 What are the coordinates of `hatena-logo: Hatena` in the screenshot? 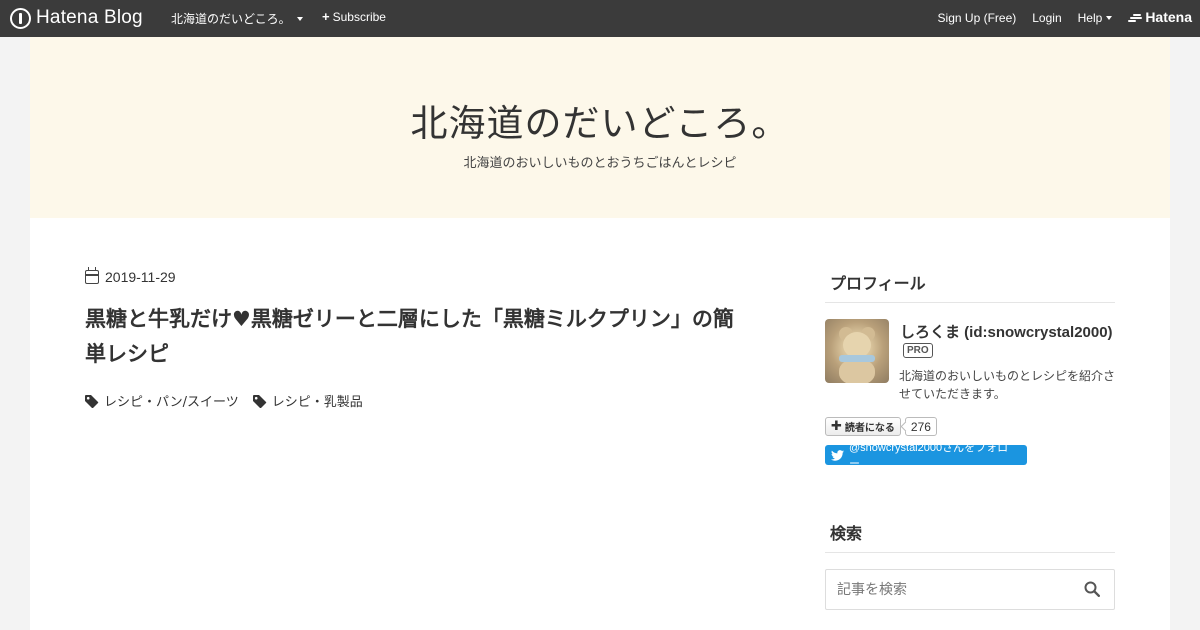 It's located at (1160, 17).